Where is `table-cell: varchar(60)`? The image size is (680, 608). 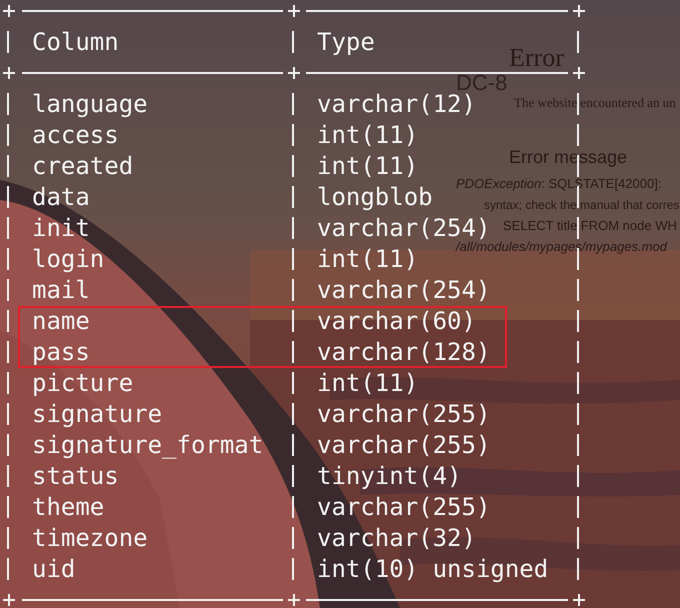 table-cell: varchar(60) is located at coordinates (396, 321).